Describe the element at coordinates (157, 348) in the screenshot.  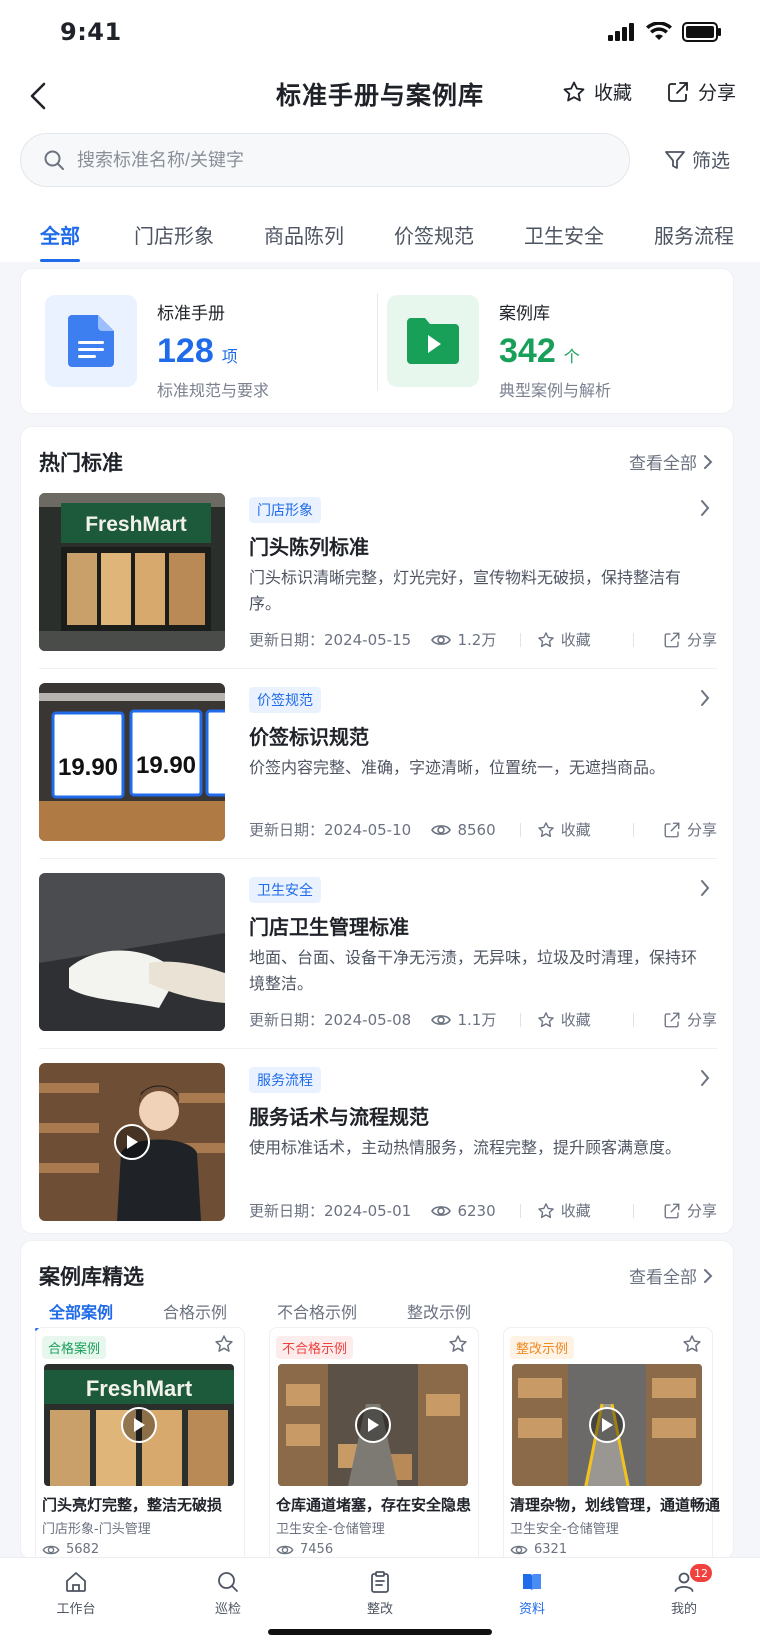
I see `manual-summary: 标准手册 128 项 标准规范与要求` at that location.